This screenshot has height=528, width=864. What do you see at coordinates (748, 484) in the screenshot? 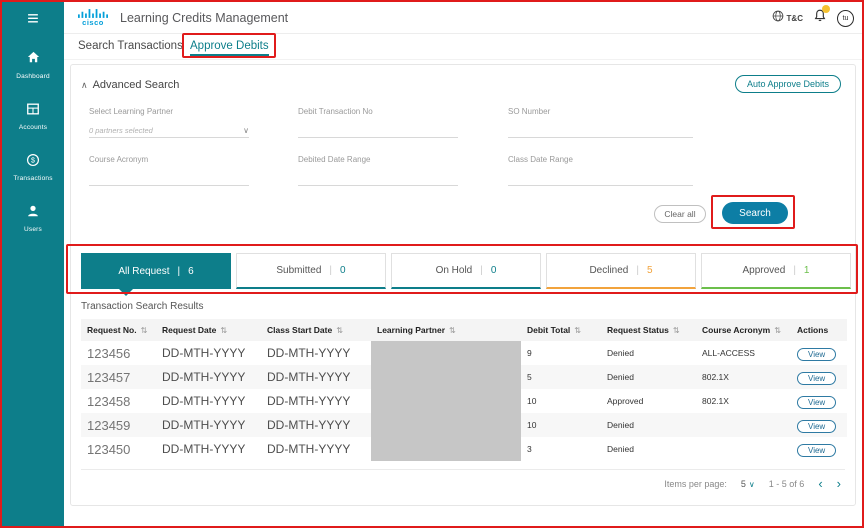
I see `items-per-page-select: 5 ∨` at bounding box center [748, 484].